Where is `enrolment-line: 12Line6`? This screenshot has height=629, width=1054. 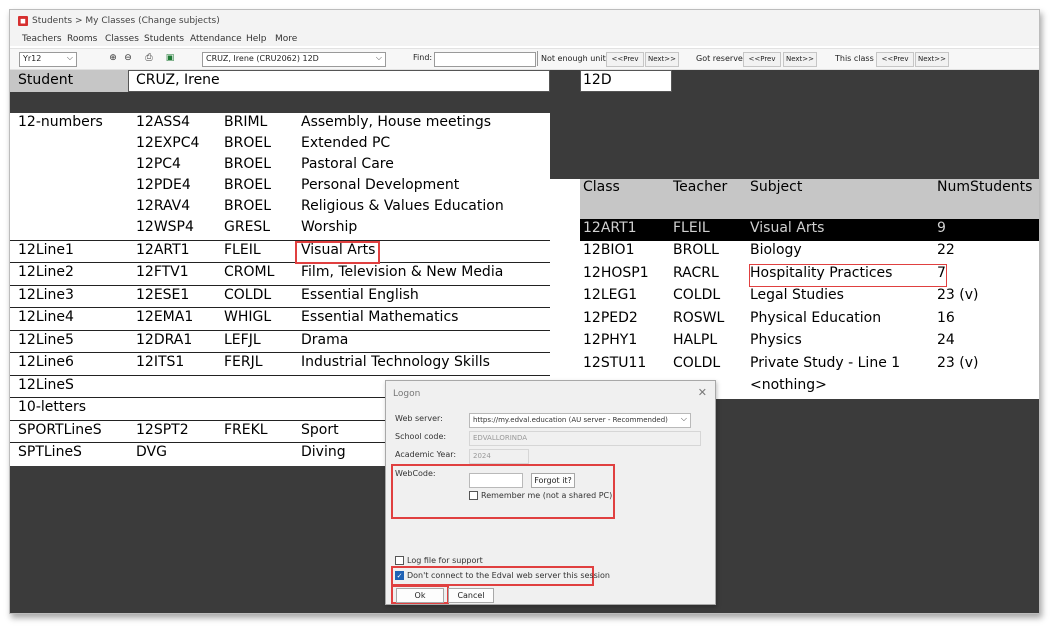 enrolment-line: 12Line6 is located at coordinates (46, 362).